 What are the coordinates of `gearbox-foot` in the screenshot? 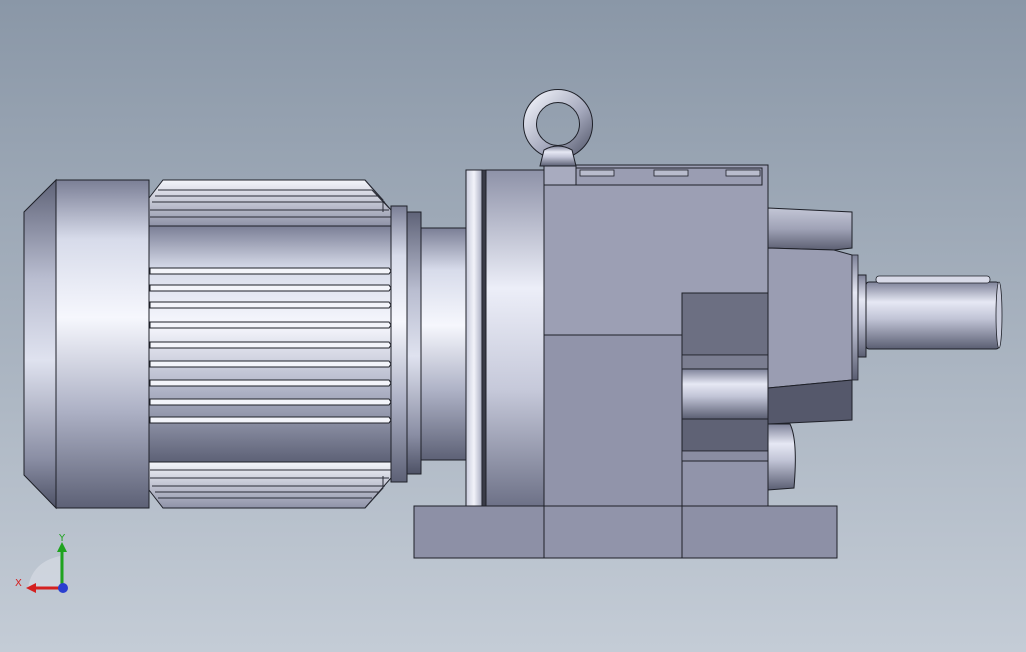 It's located at (625, 532).